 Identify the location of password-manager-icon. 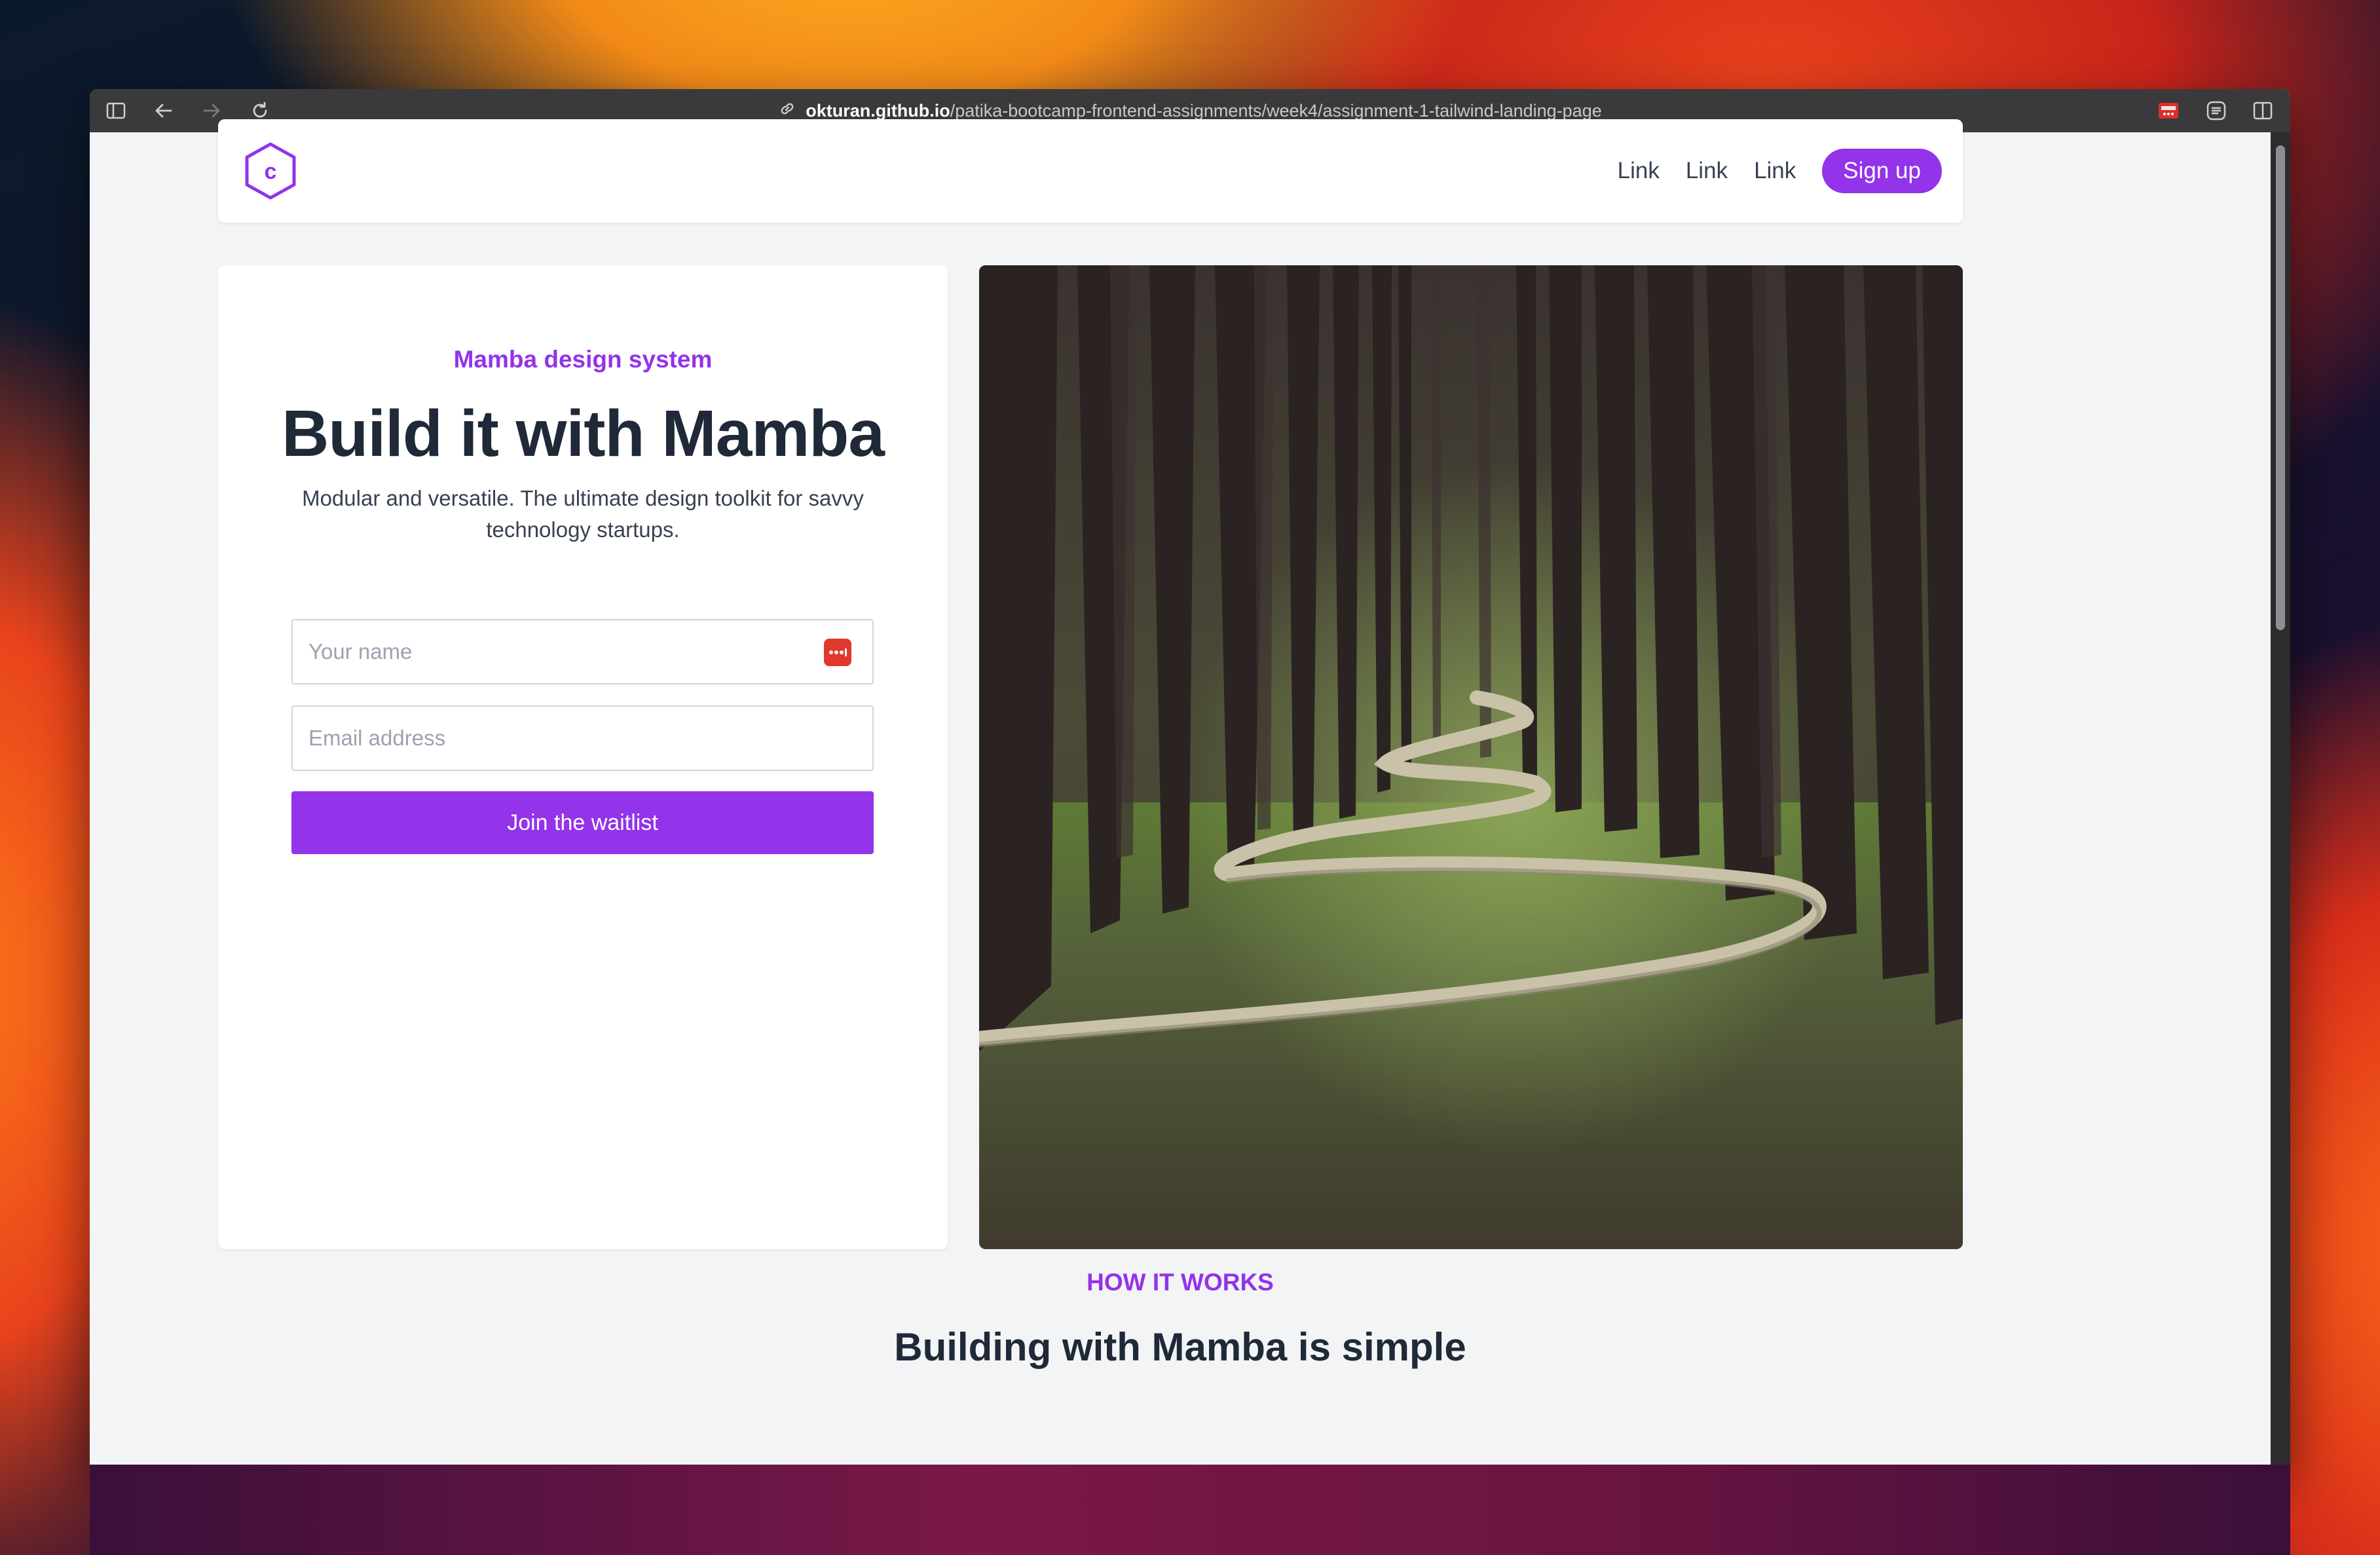
(837, 653).